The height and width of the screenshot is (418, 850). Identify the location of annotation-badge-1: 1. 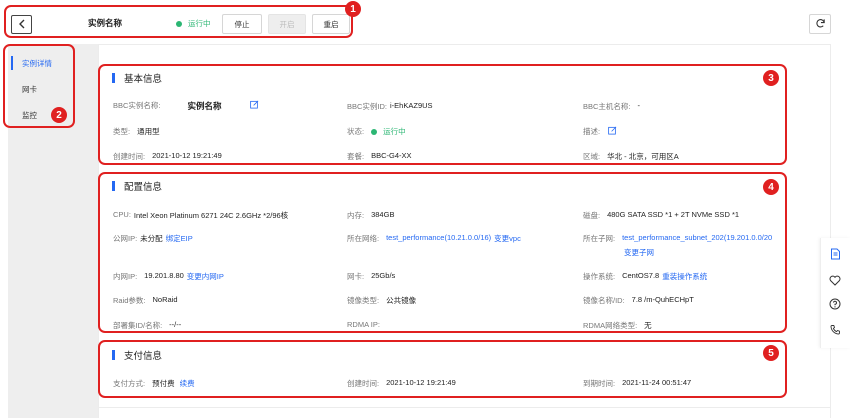
(353, 9).